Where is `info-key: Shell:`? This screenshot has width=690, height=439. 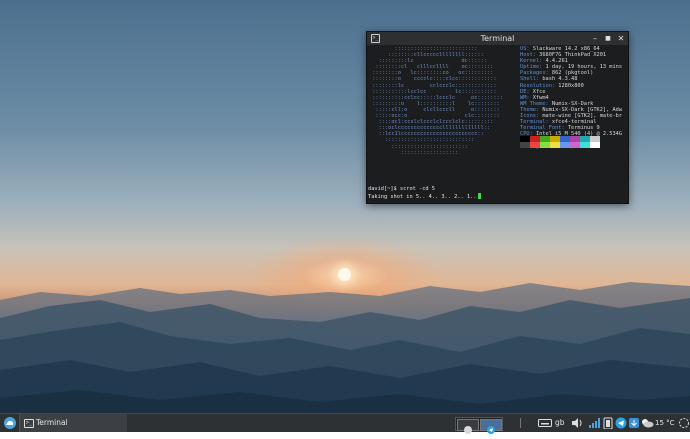 info-key: Shell: is located at coordinates (530, 79).